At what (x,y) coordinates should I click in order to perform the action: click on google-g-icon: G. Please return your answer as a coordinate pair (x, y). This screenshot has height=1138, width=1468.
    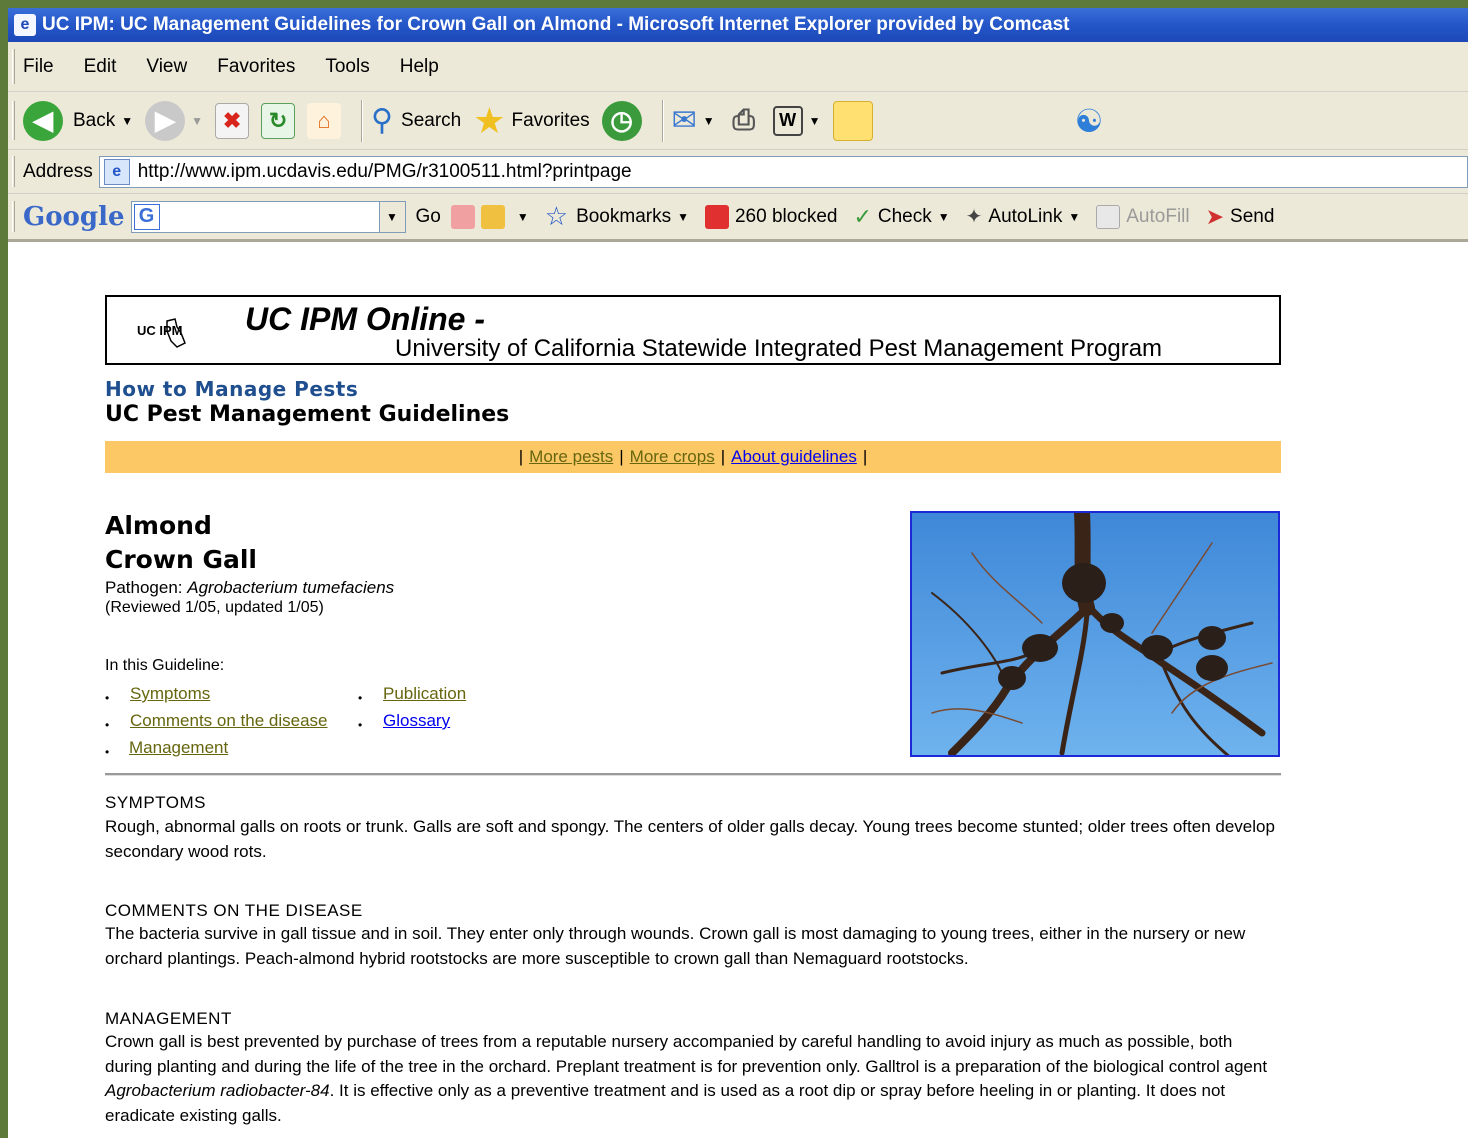
    Looking at the image, I should click on (146, 216).